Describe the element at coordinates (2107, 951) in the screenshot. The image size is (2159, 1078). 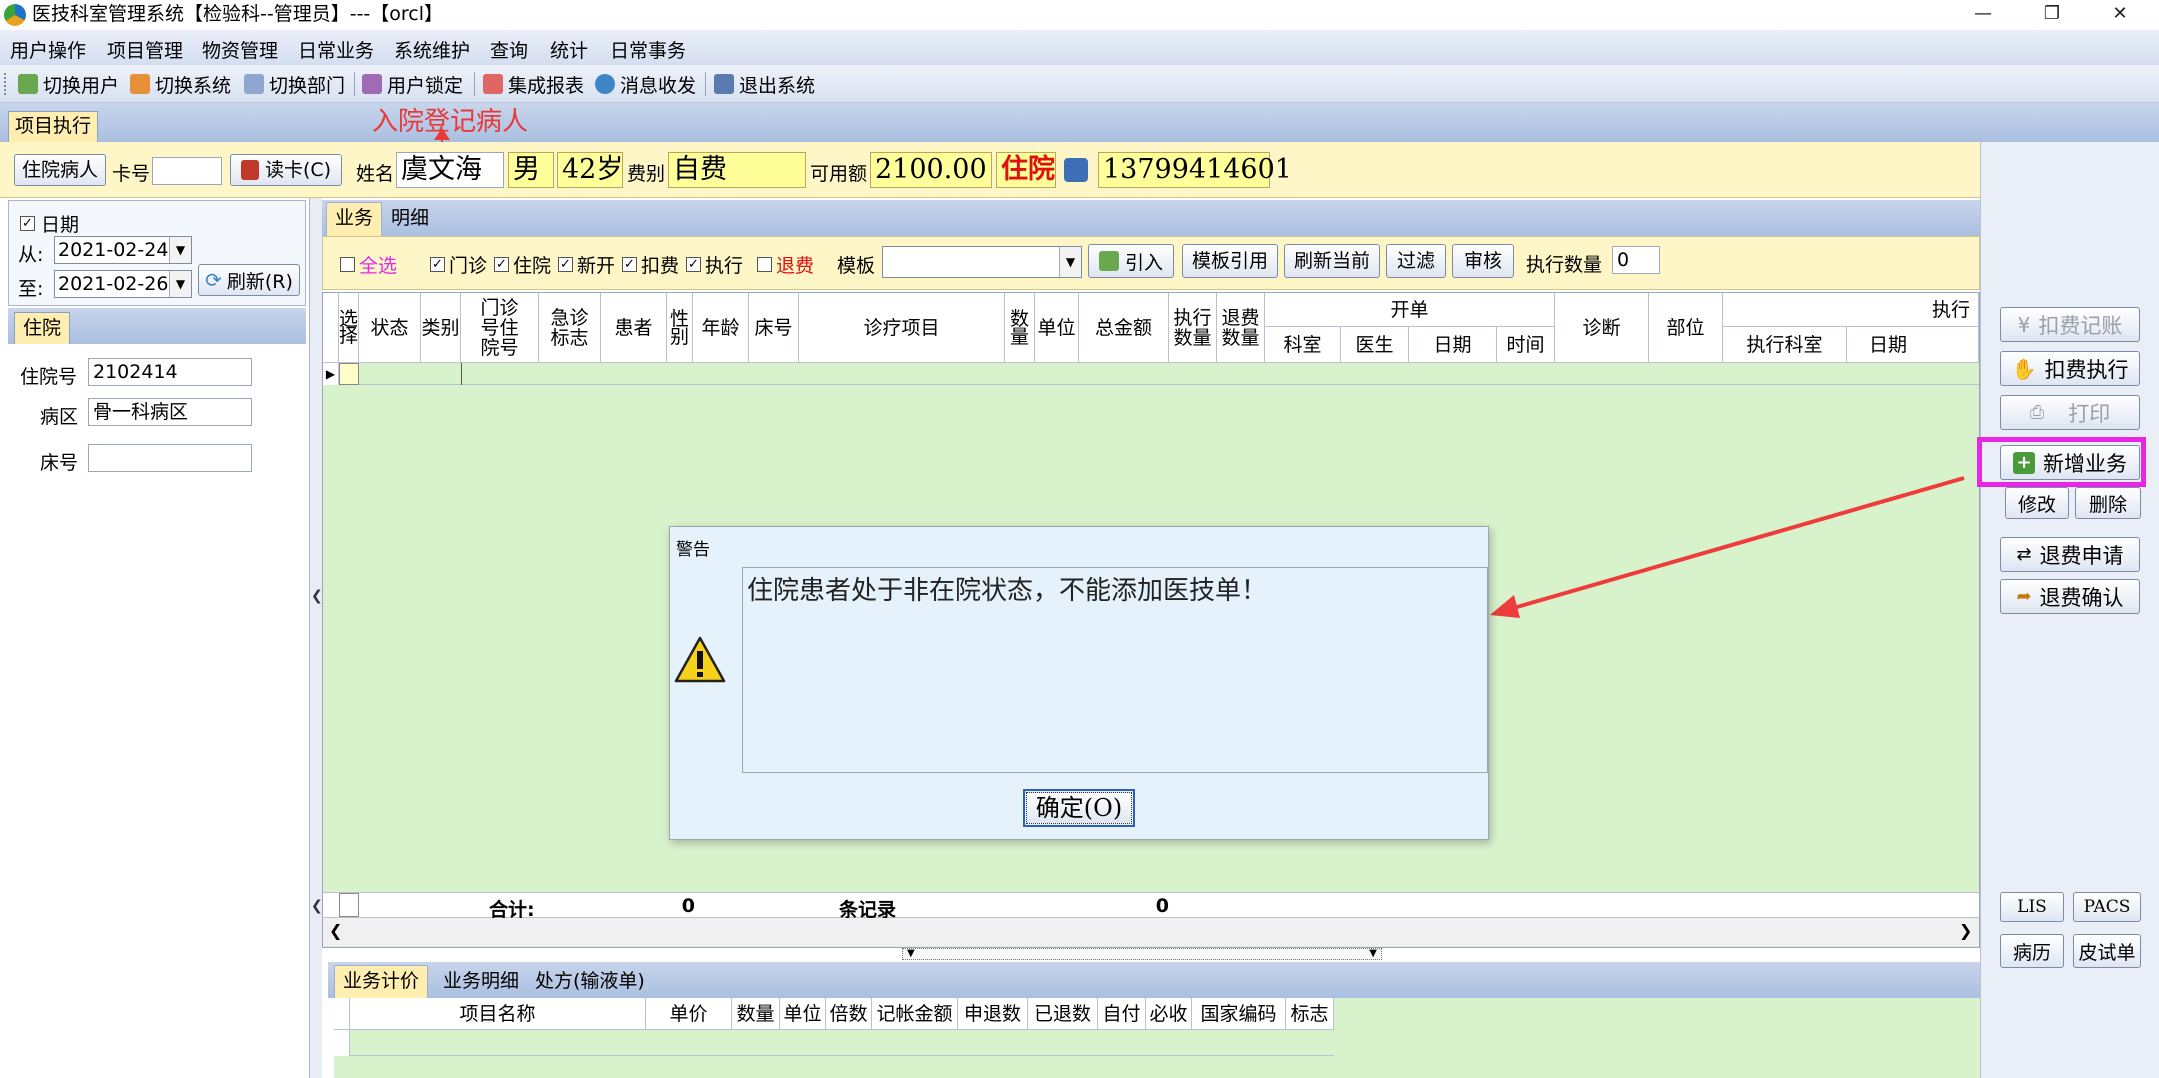
I see `skin-test-button: 皮试单` at that location.